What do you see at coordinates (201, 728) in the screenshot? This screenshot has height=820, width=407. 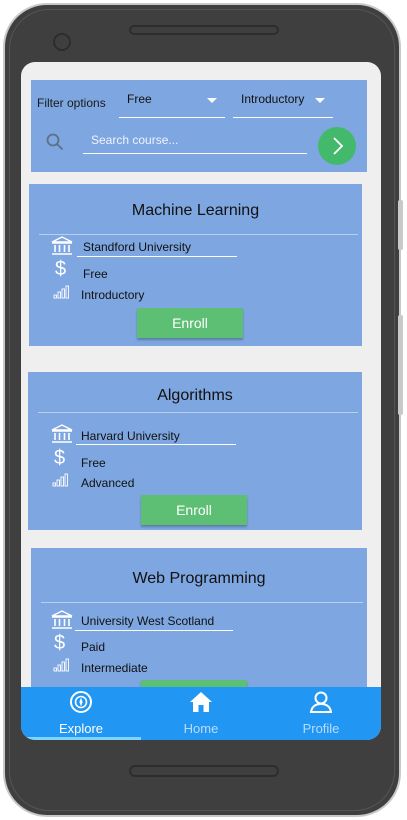 I see `tab-home-label: Home` at bounding box center [201, 728].